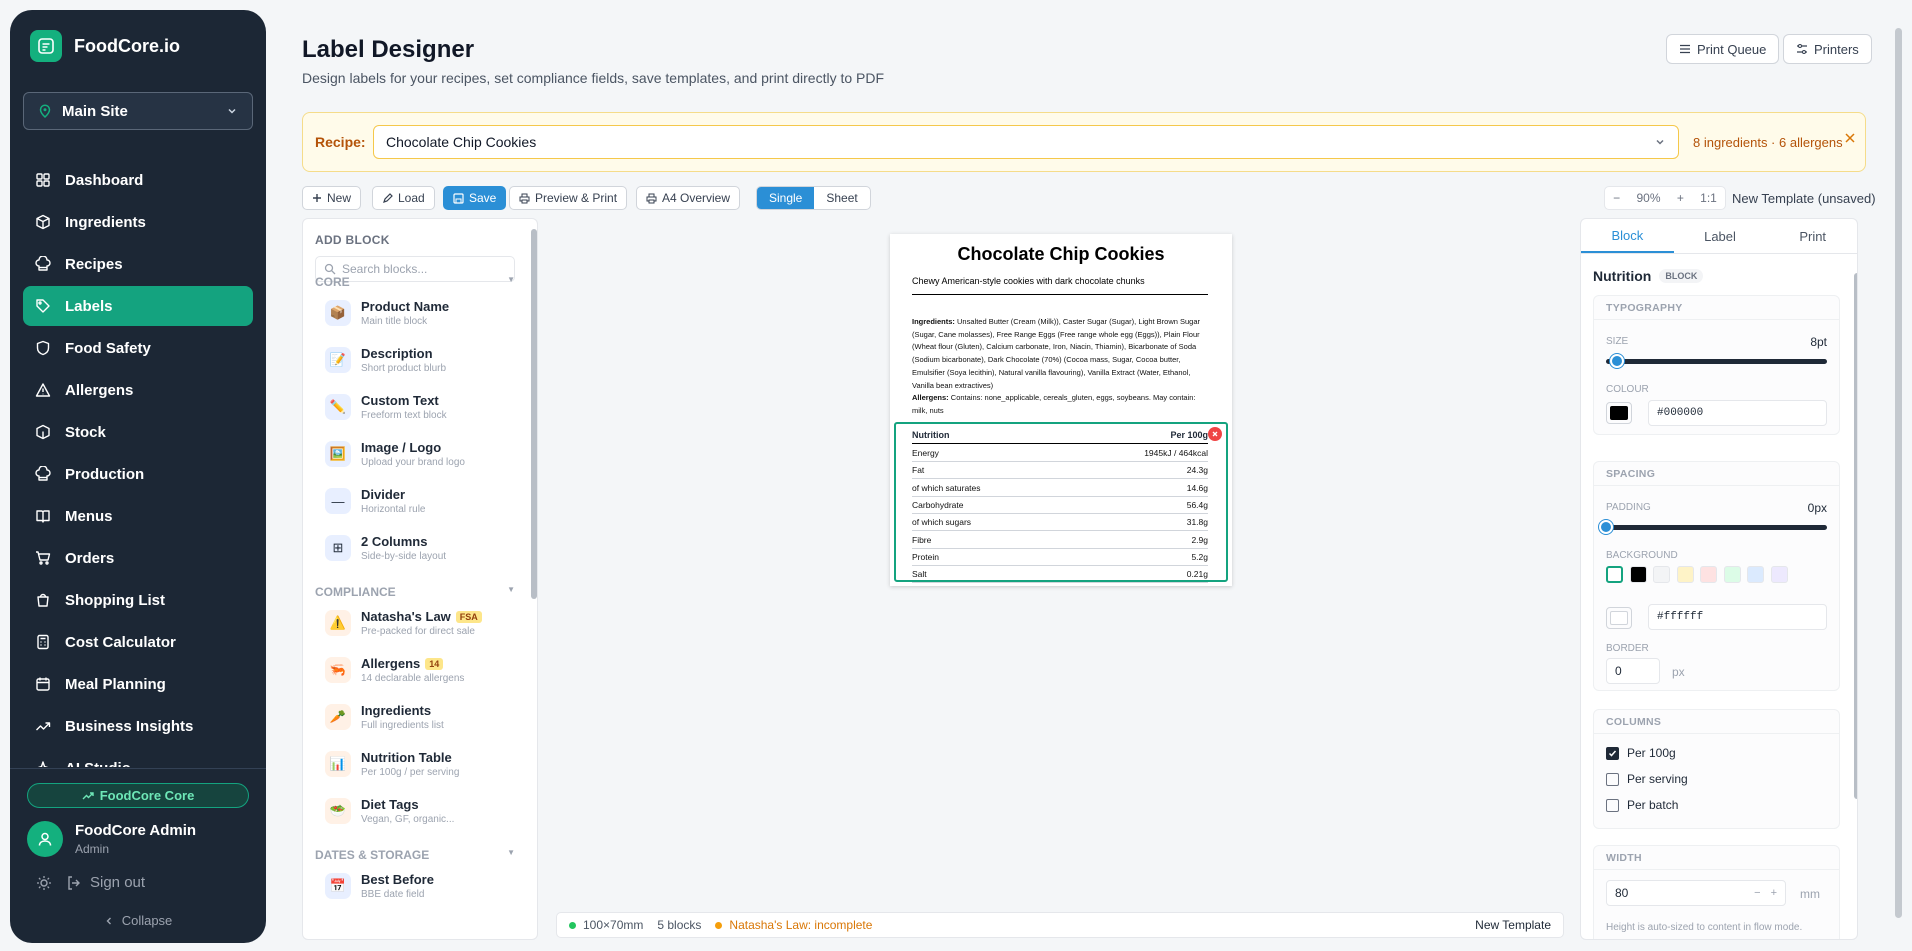 This screenshot has height=951, width=1912. What do you see at coordinates (1765, 893) in the screenshot?
I see `width-stepper: − +` at bounding box center [1765, 893].